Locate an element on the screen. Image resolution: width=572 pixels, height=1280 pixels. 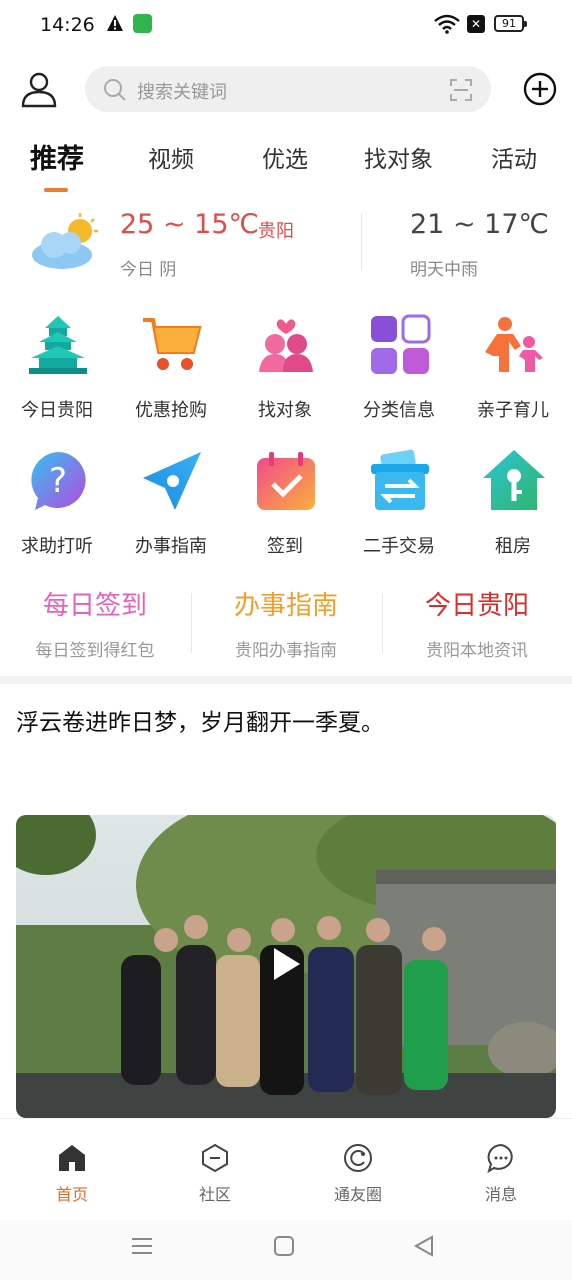
grid-label: 租房 is located at coordinates (513, 546).